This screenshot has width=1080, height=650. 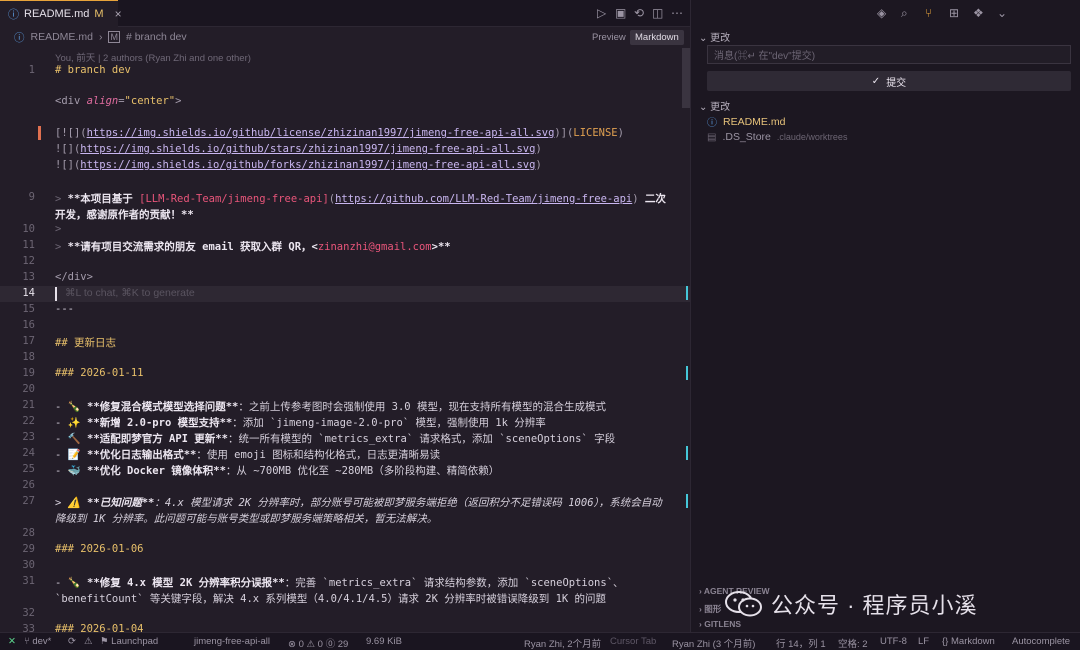 What do you see at coordinates (595, 133) in the screenshot?
I see `link: LICENSE` at bounding box center [595, 133].